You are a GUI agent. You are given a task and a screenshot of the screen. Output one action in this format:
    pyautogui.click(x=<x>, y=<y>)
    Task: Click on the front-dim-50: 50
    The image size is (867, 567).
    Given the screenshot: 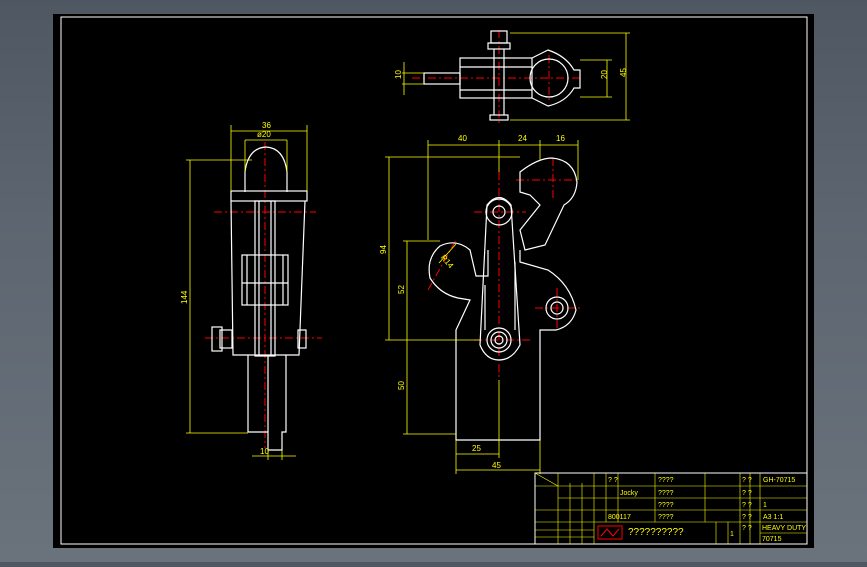 What is the action you would take?
    pyautogui.click(x=401, y=385)
    